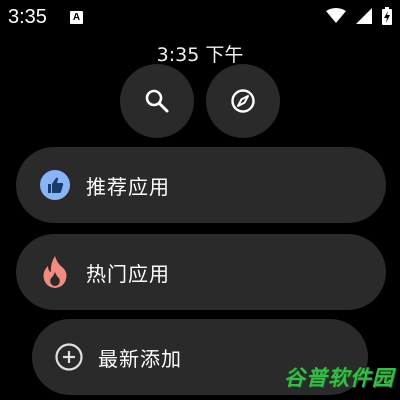  What do you see at coordinates (339, 378) in the screenshot?
I see `watermark: 谷普软件园` at bounding box center [339, 378].